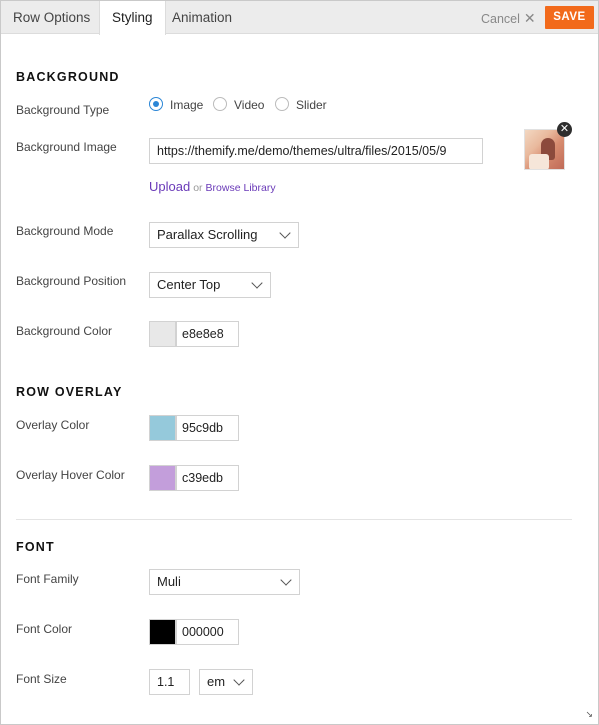 This screenshot has width=599, height=725. Describe the element at coordinates (169, 186) in the screenshot. I see `upload-link: Upload` at that location.